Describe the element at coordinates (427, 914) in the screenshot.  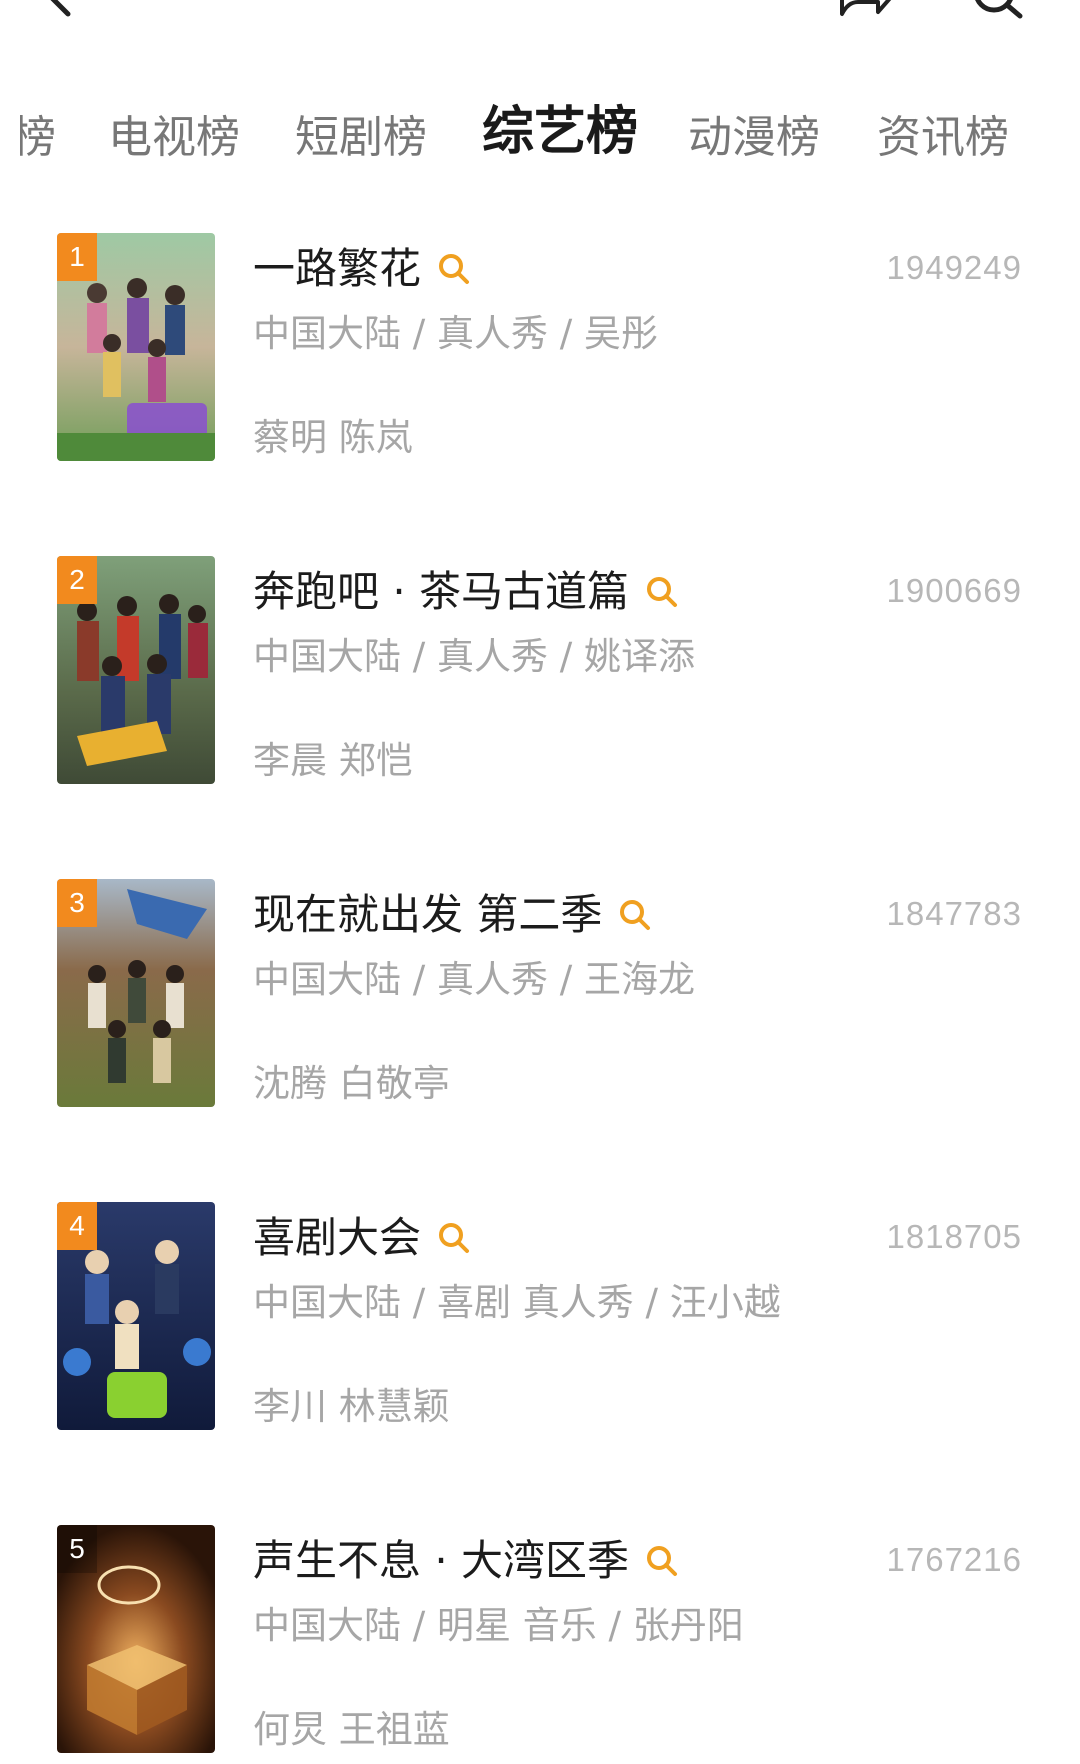
I see `show-title: 现在就出发 第二季` at that location.